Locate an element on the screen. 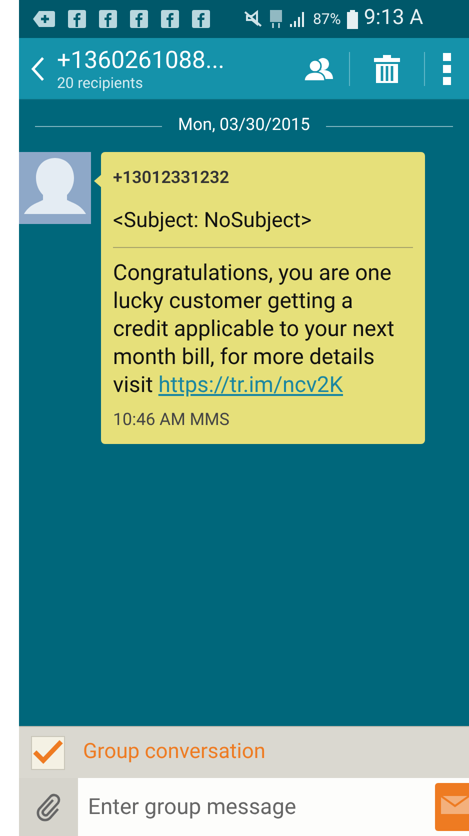 This screenshot has height=836, width=469. group-conversation-label: Group conversation is located at coordinates (174, 752).